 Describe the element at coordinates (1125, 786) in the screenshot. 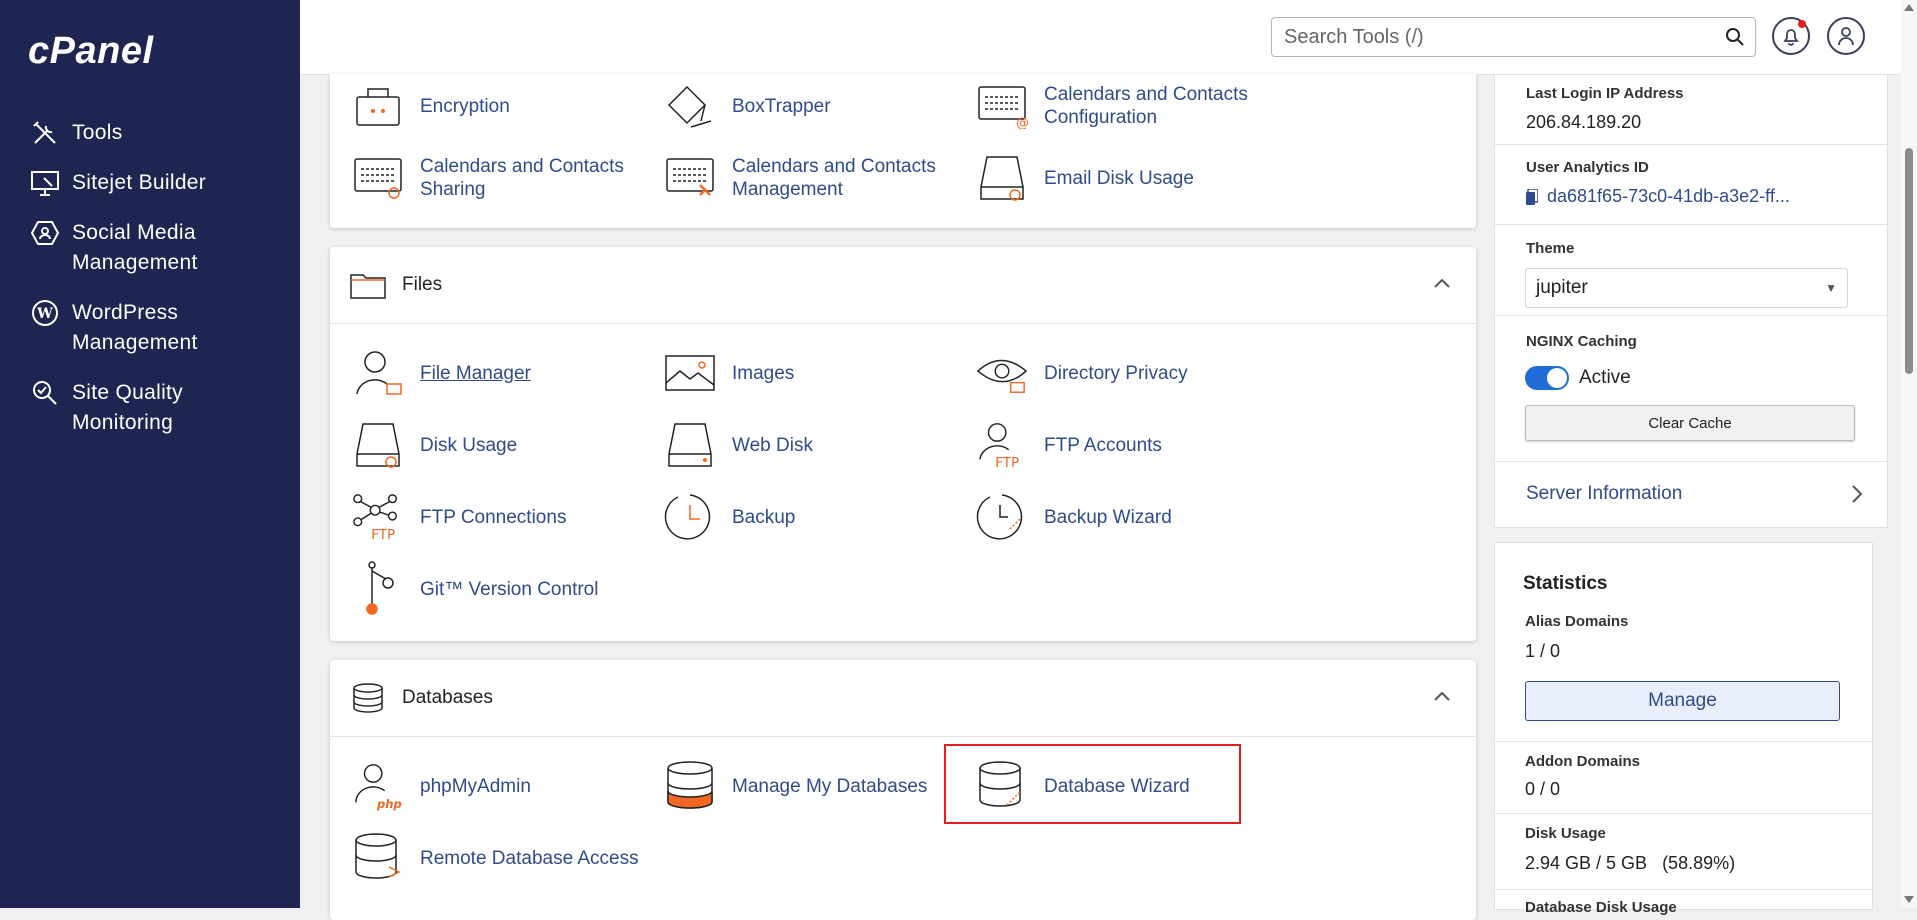

I see `tool-database-wizard: Database Wizard` at that location.